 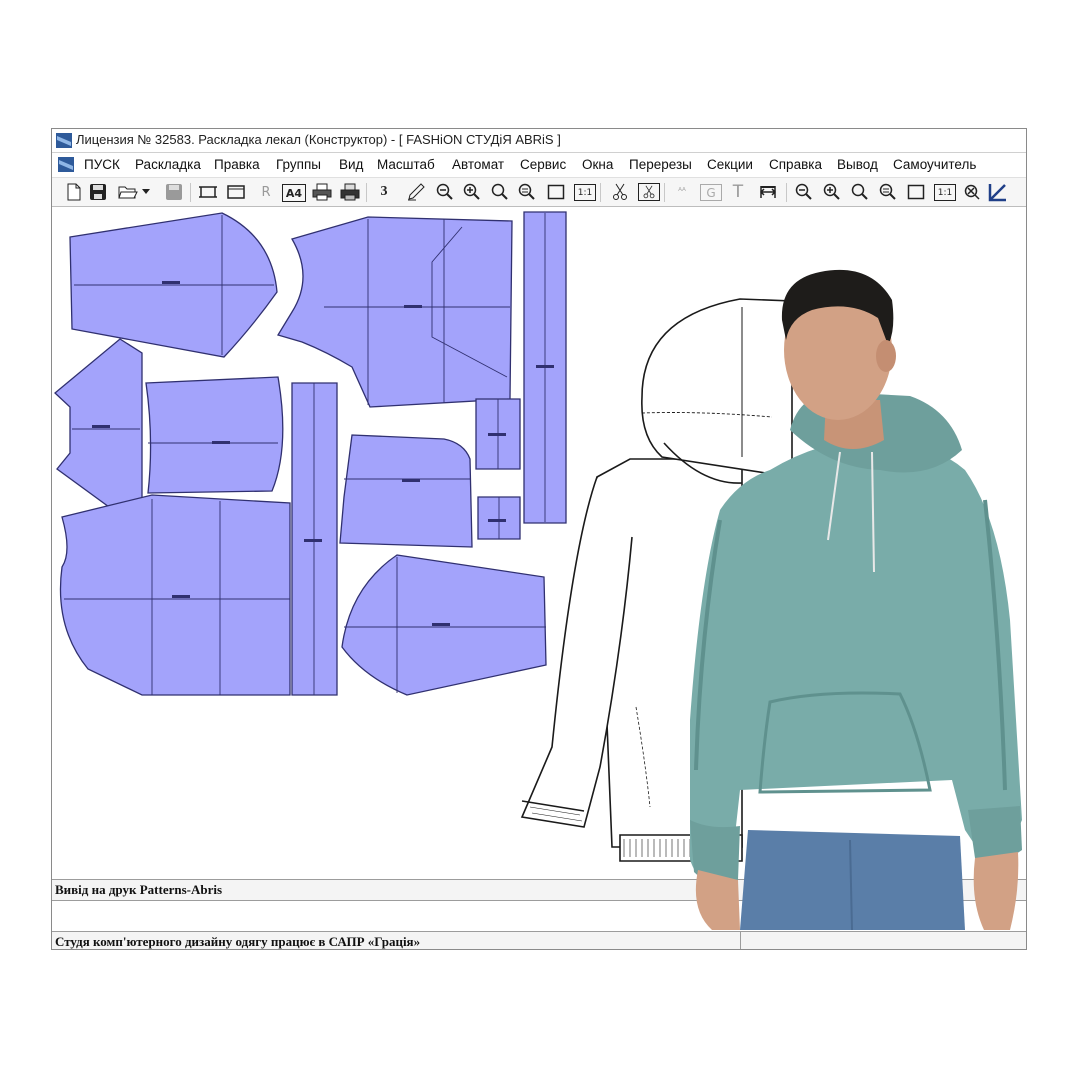 What do you see at coordinates (996, 891) in the screenshot?
I see `right-hand` at bounding box center [996, 891].